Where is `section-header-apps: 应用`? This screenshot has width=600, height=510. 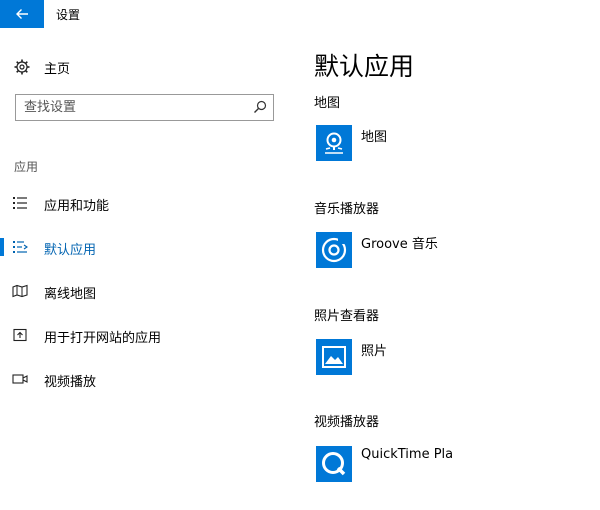 section-header-apps: 应用 is located at coordinates (26, 167).